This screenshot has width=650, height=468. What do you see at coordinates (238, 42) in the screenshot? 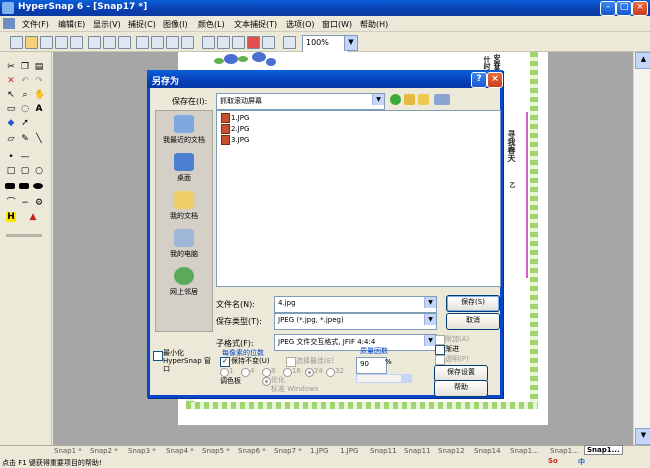
I see `flip-icon` at bounding box center [238, 42].